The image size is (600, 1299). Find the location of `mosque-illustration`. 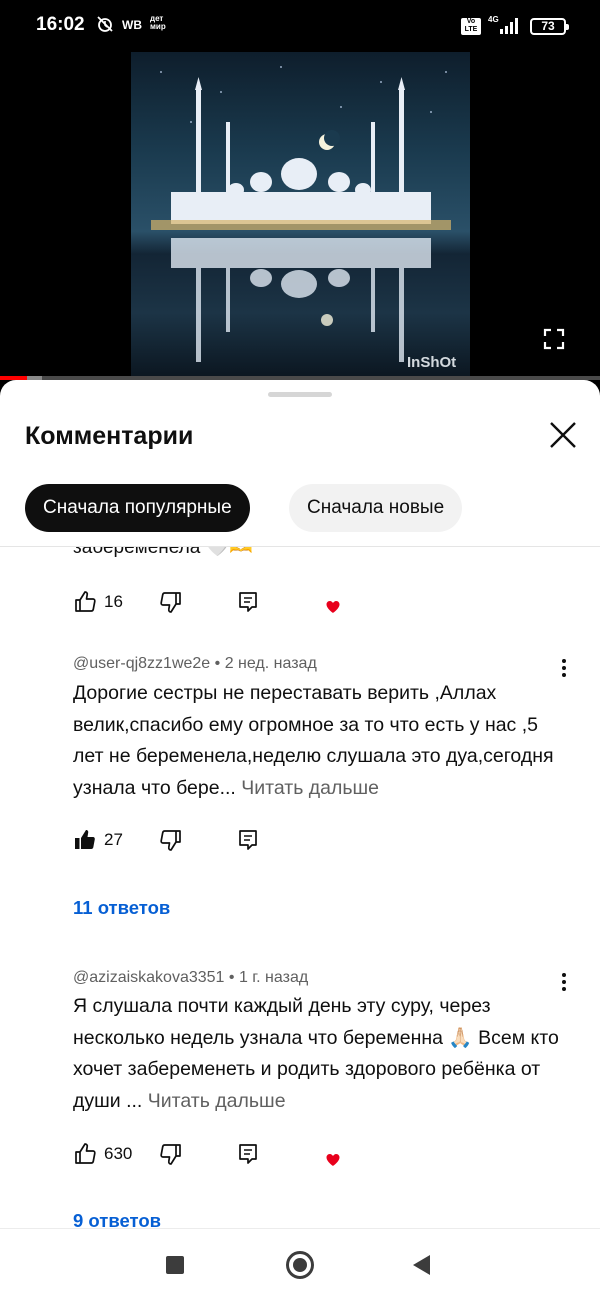

mosque-illustration is located at coordinates (301, 214).